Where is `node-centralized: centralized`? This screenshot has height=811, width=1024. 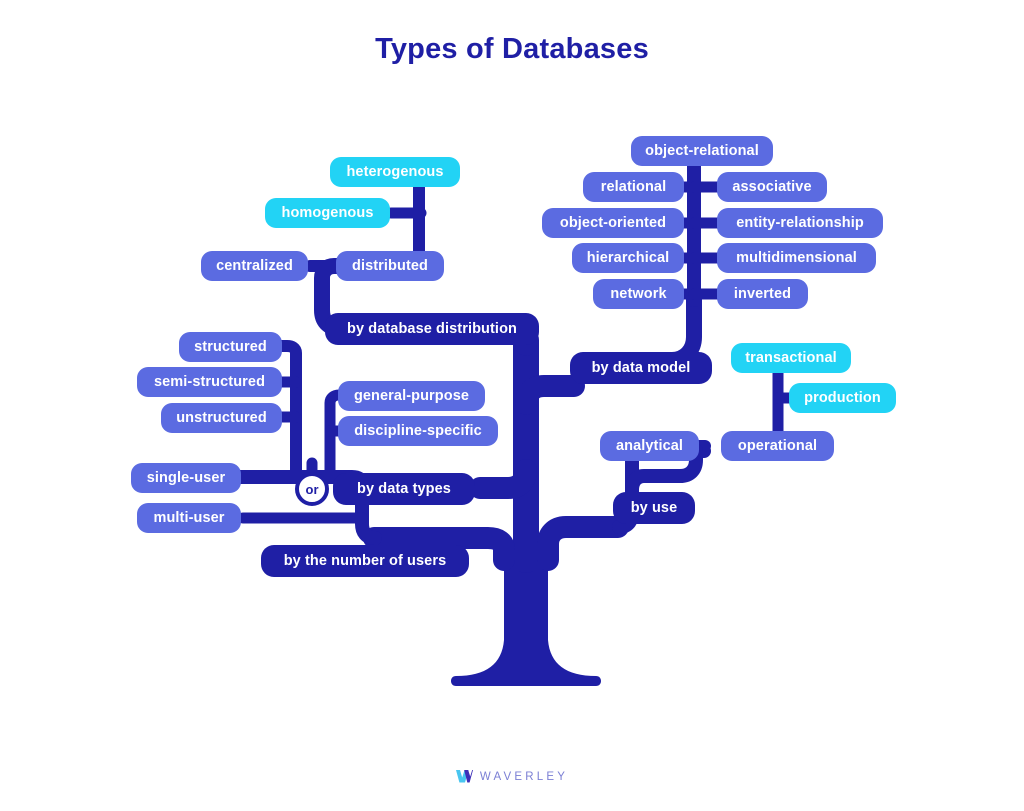
node-centralized: centralized is located at coordinates (254, 266).